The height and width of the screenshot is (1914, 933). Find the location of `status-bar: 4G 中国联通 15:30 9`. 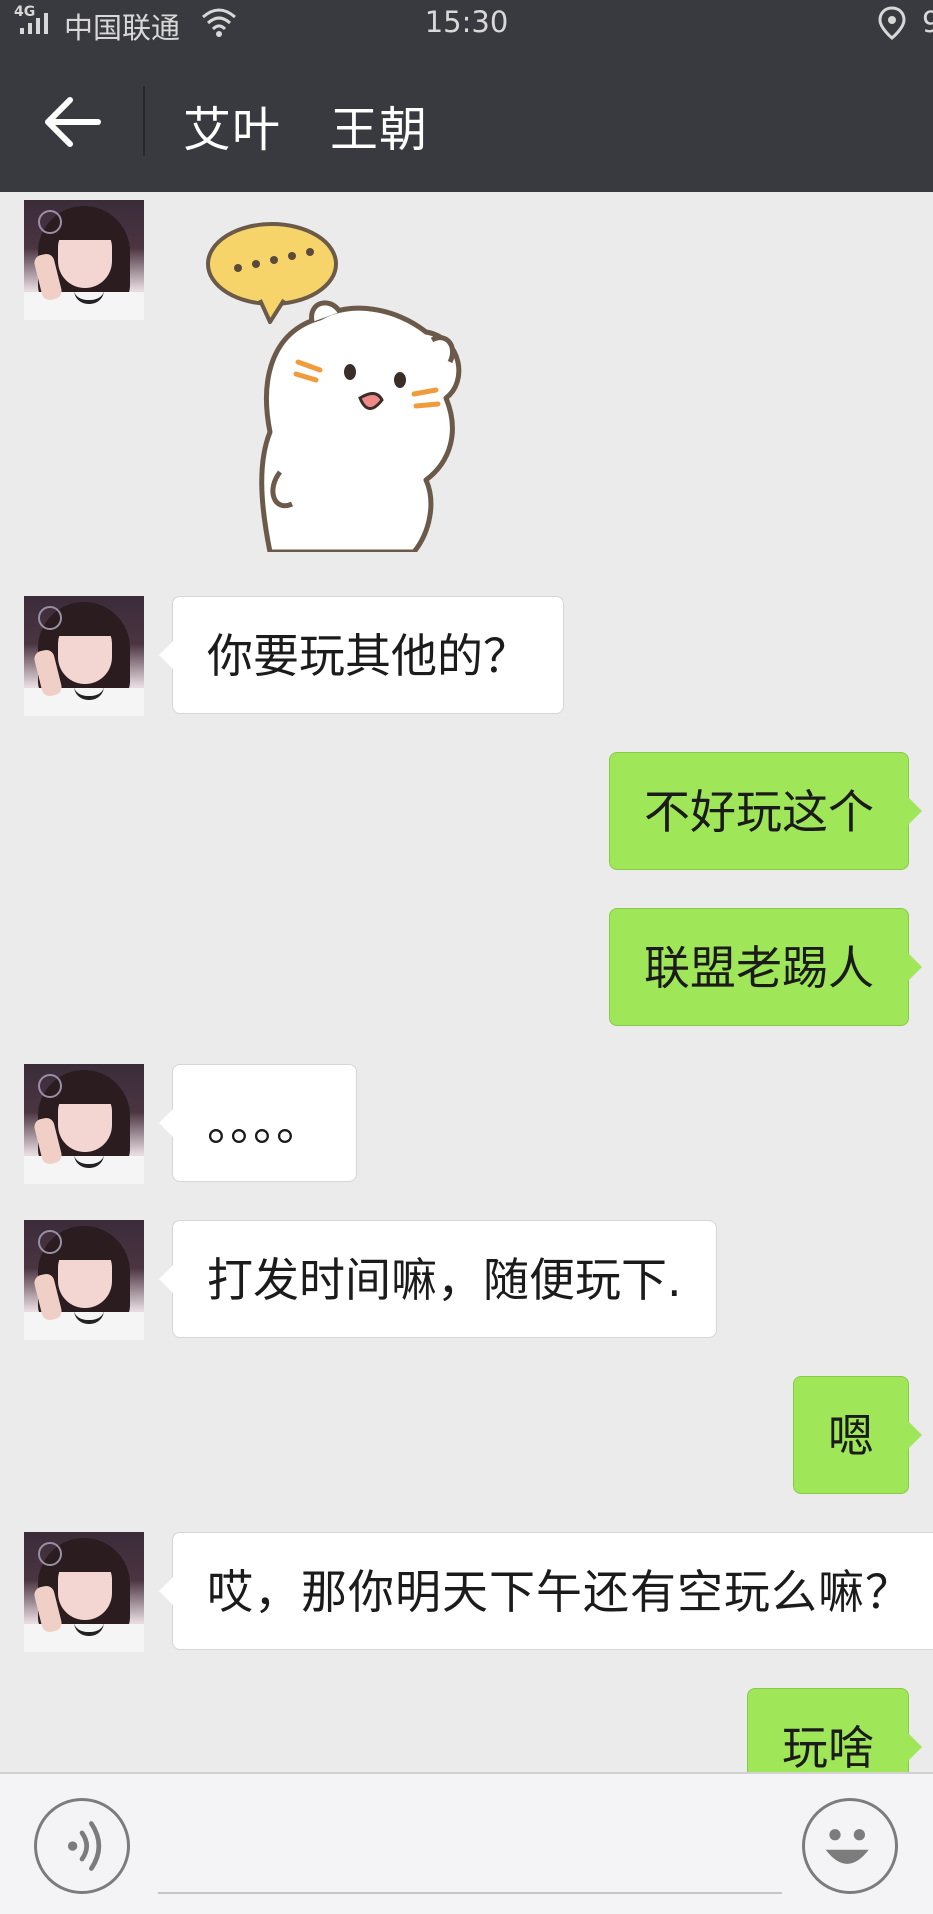

status-bar: 4G 中国联通 15:30 9 is located at coordinates (466, 24).